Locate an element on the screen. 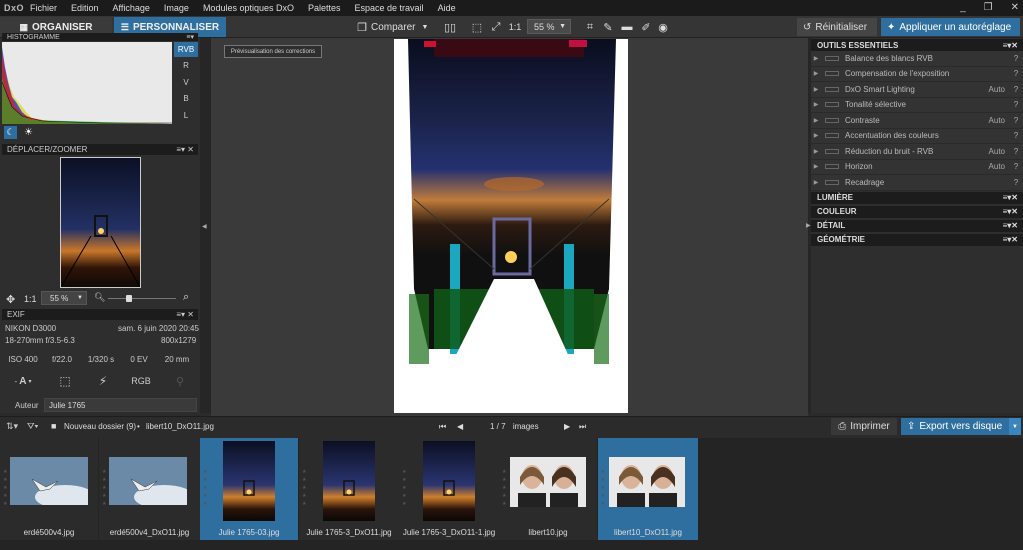 The width and height of the screenshot is (1023, 550). menu-image: Image is located at coordinates (176, 8).